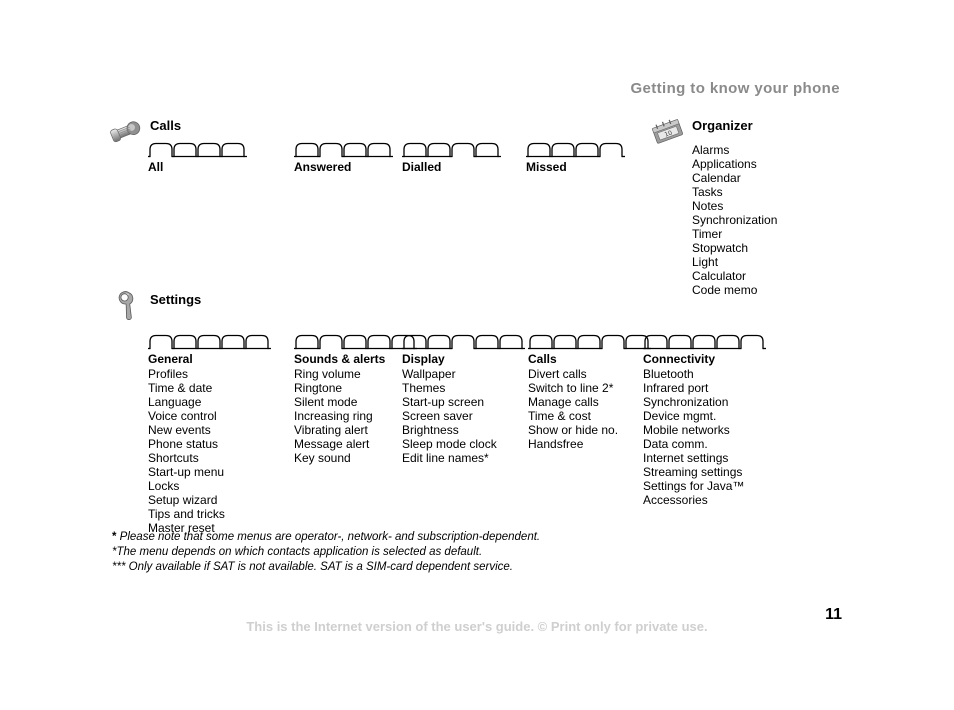 Image resolution: width=954 pixels, height=710 pixels. I want to click on page-title: Getting to know your phone, so click(735, 88).